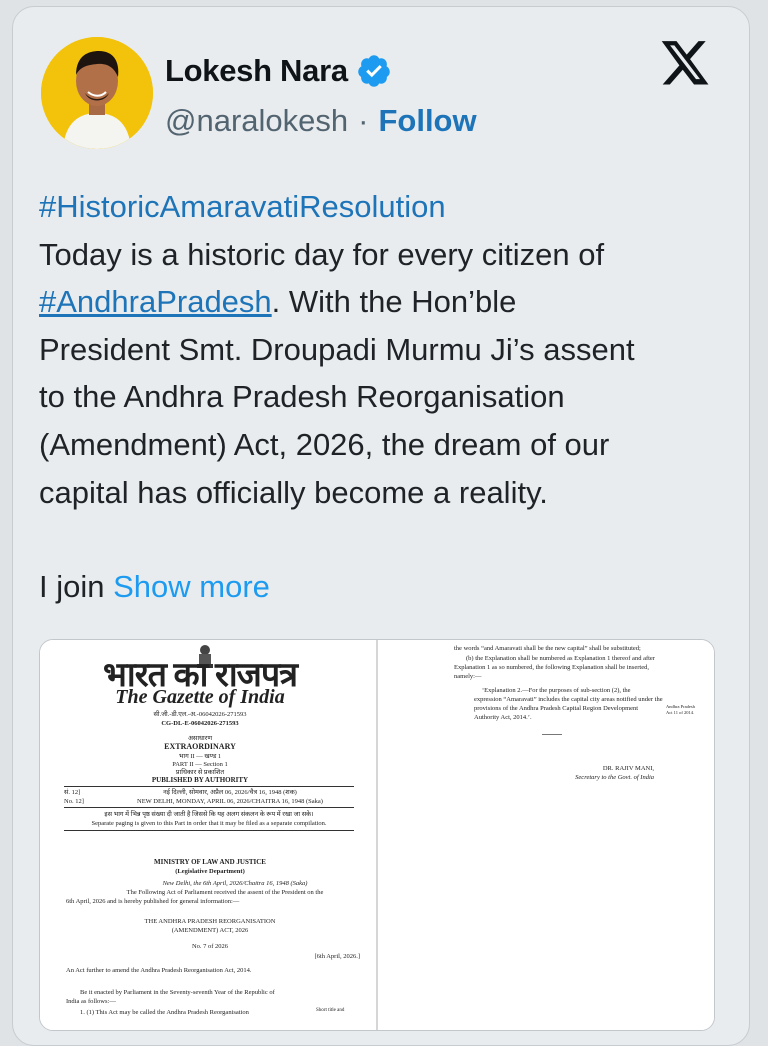 This screenshot has height=1046, width=768. Describe the element at coordinates (242, 206) in the screenshot. I see `hashtag-historic-amaravati: #HistoricAmaravatiResolution` at that location.